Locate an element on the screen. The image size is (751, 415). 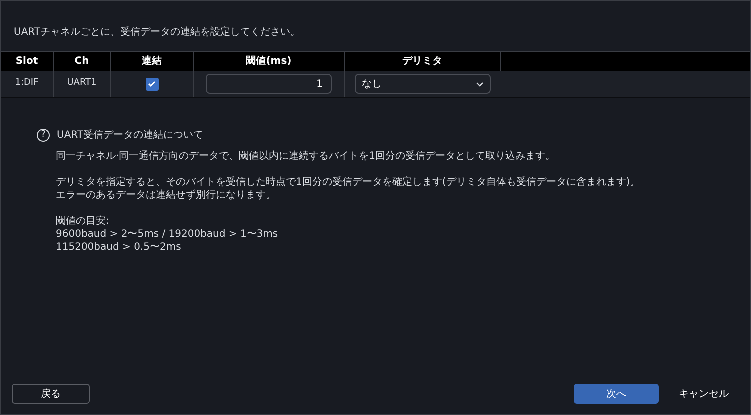
cancel-button: キャンセル is located at coordinates (704, 394).